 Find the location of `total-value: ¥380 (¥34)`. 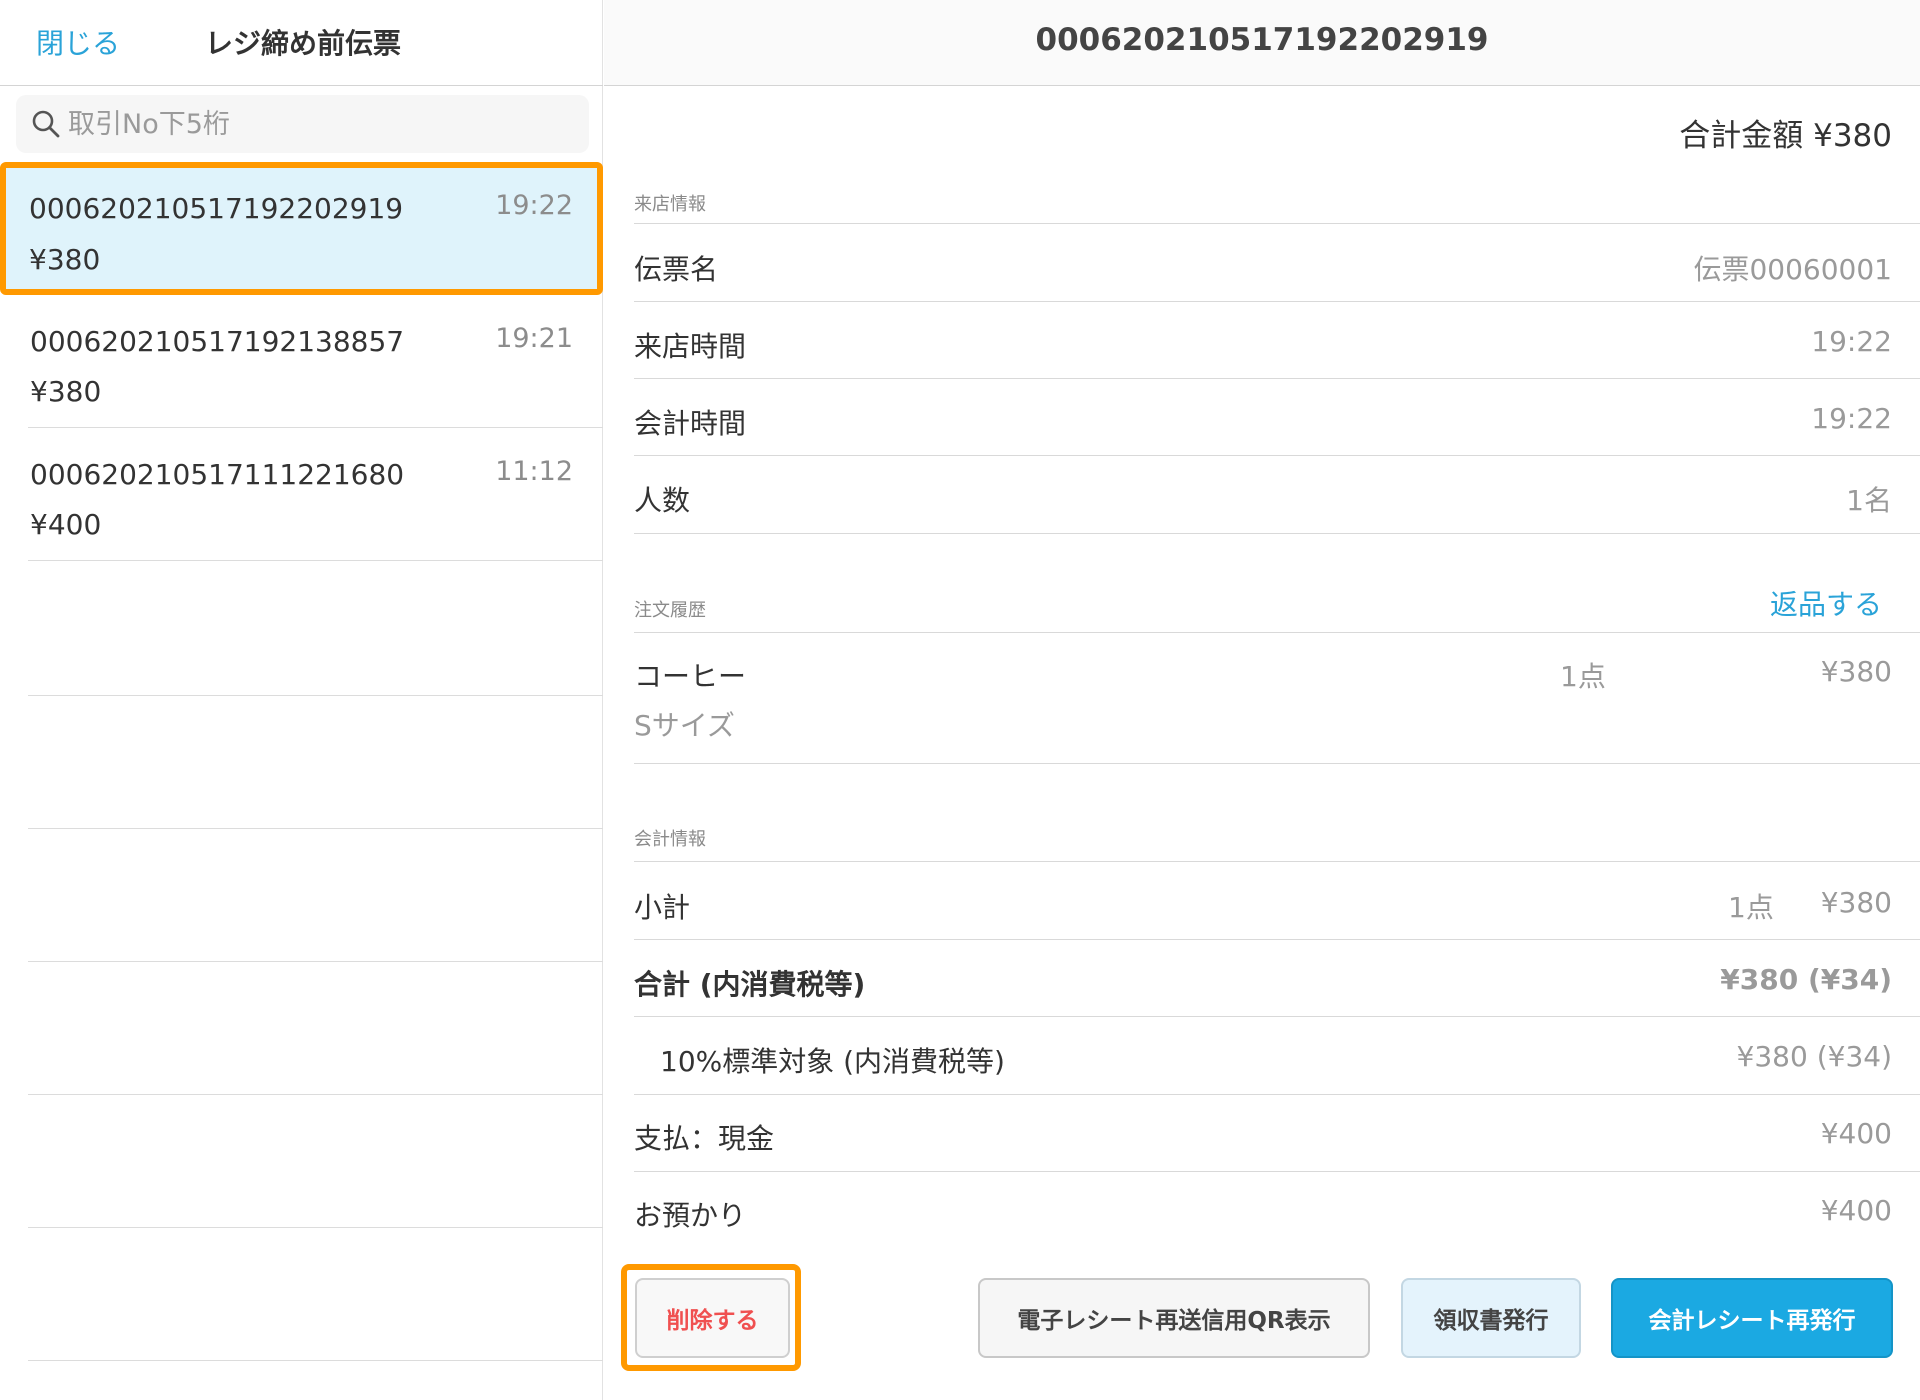

total-value: ¥380 (¥34) is located at coordinates (1806, 979).